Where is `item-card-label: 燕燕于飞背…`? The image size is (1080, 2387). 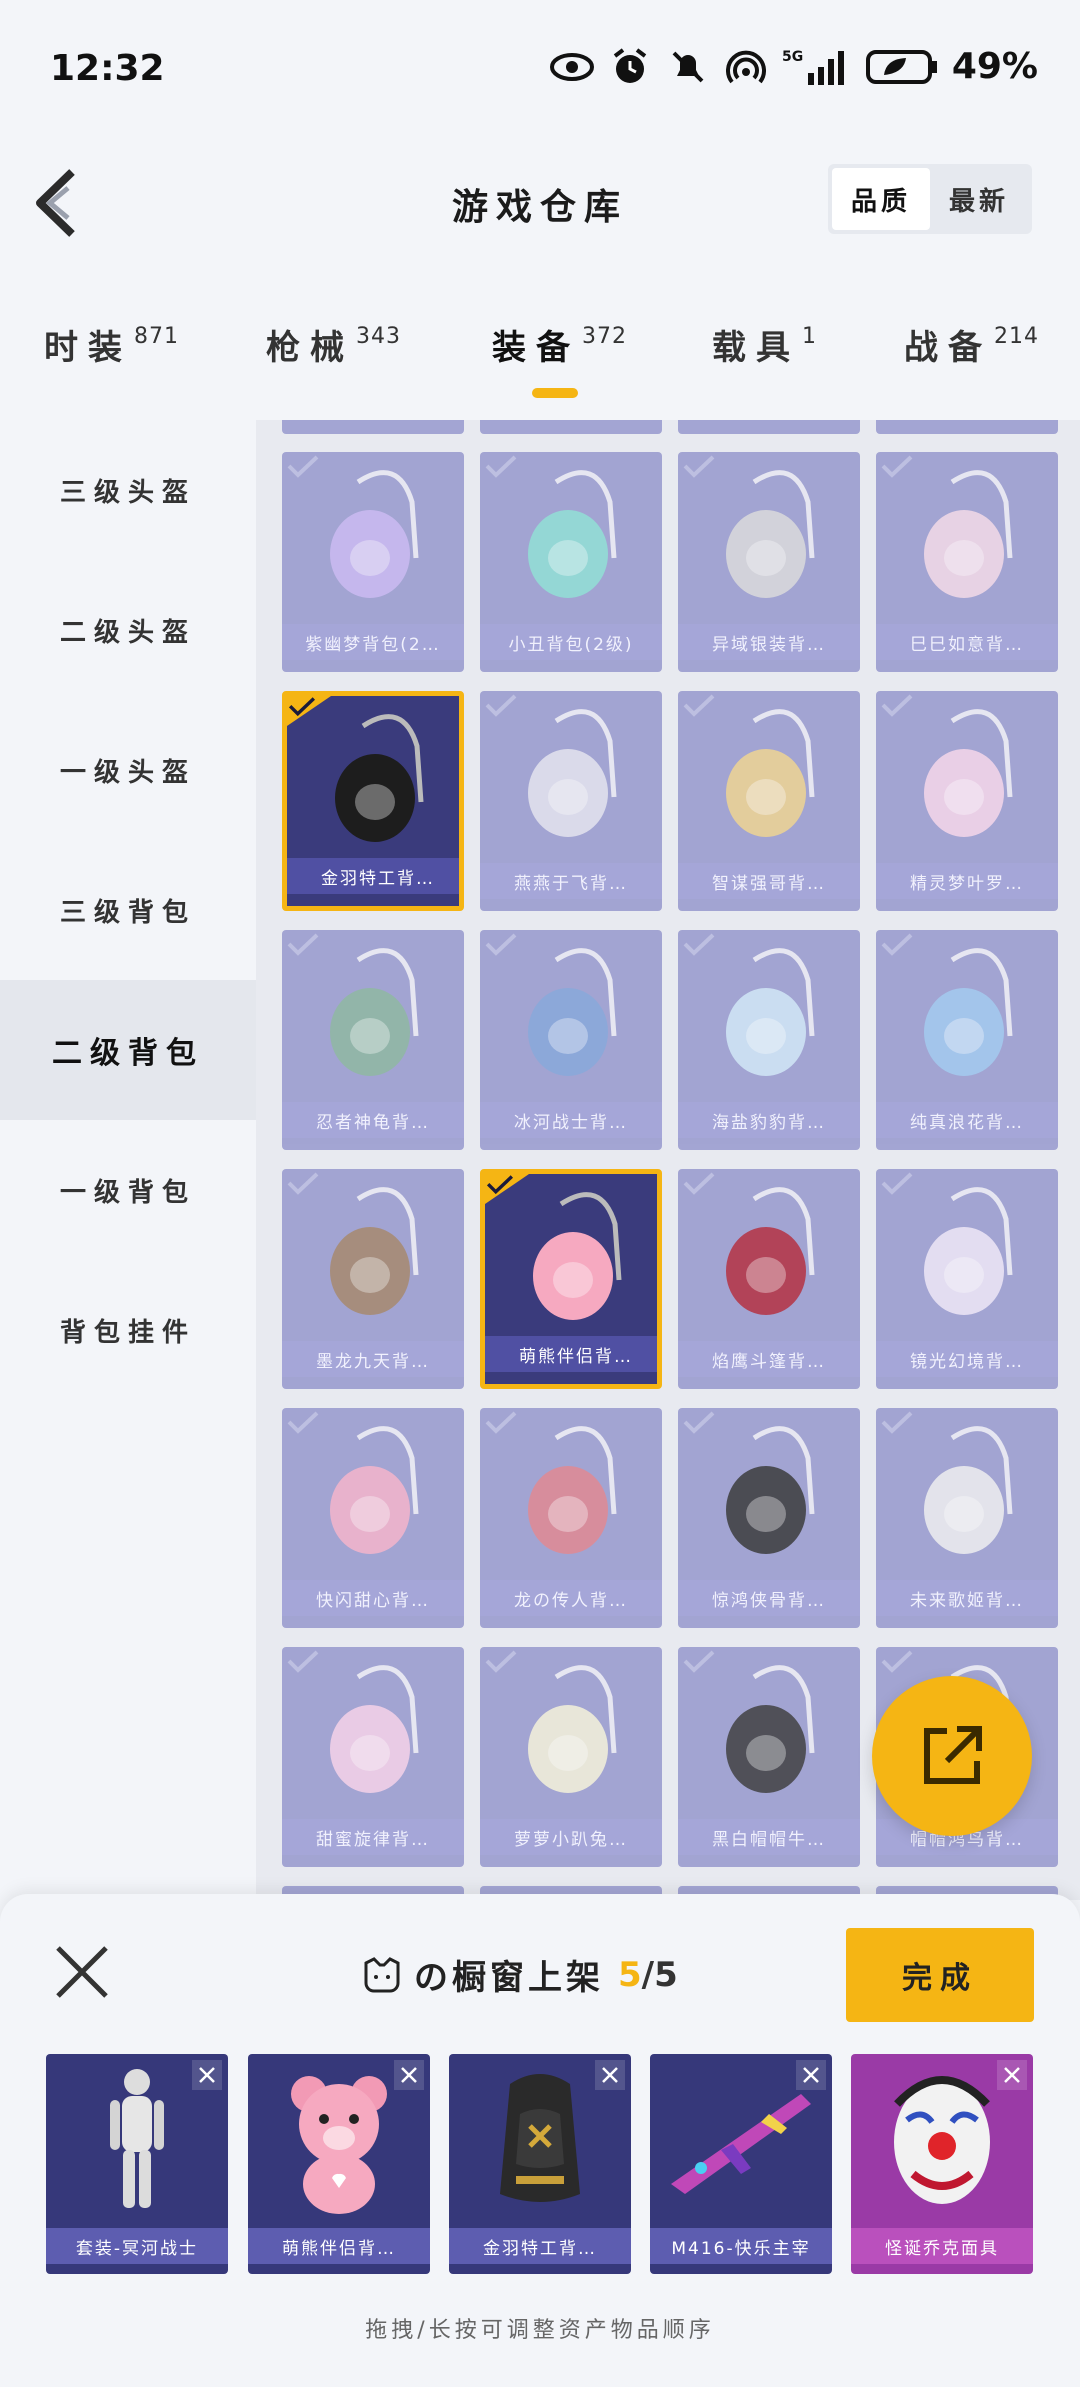 item-card-label: 燕燕于飞背… is located at coordinates (571, 881).